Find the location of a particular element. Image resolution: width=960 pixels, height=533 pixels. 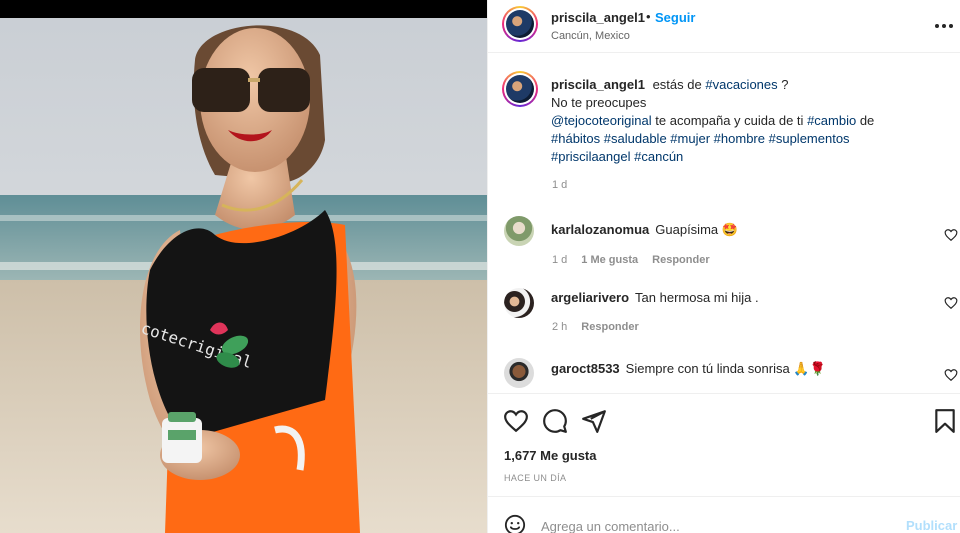

commenter-username: karlalozanomua is located at coordinates (600, 229).